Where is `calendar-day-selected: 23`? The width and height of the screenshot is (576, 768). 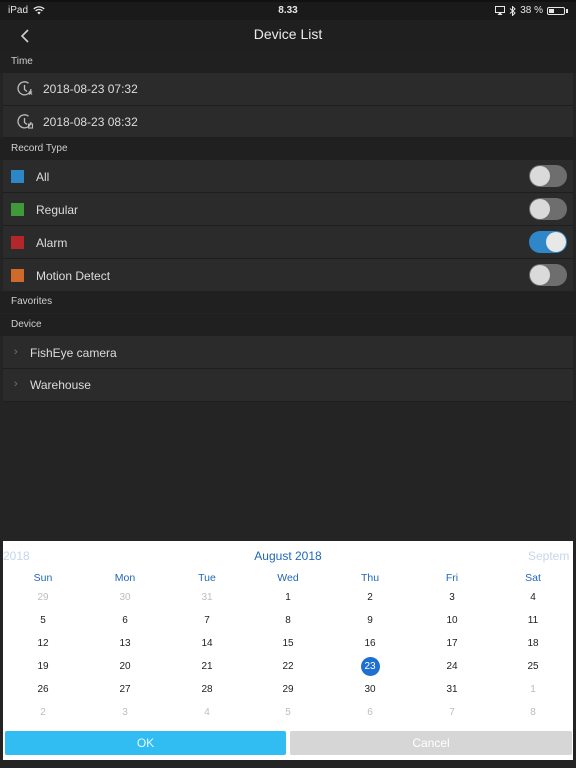 calendar-day-selected: 23 is located at coordinates (370, 666).